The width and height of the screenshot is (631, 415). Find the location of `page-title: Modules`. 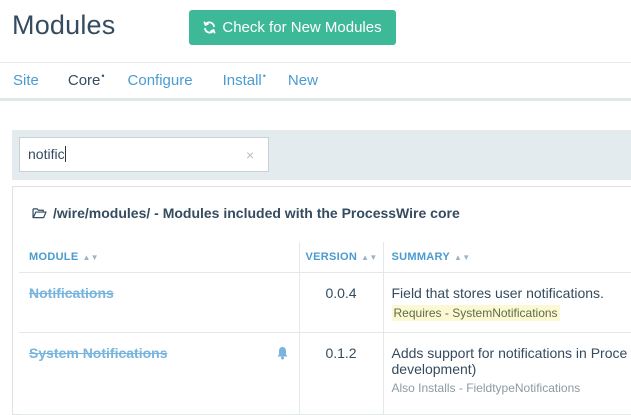

page-title: Modules is located at coordinates (64, 25).